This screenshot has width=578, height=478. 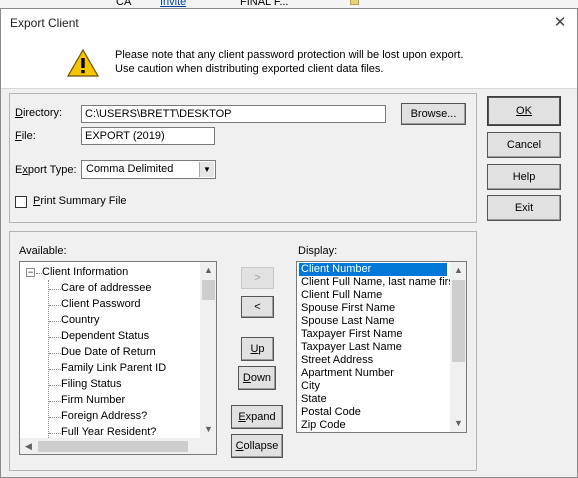 I want to click on collapse-label: Collapse, so click(x=257, y=446).